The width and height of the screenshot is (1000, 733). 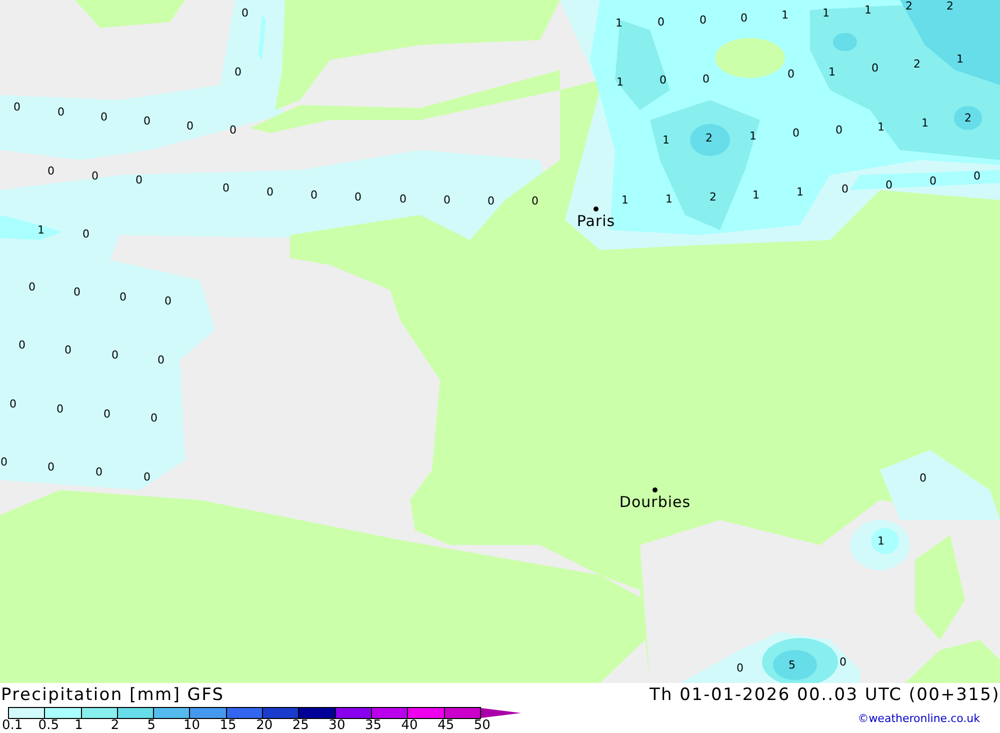 What do you see at coordinates (655, 502) in the screenshot?
I see `city-label: Dourbies` at bounding box center [655, 502].